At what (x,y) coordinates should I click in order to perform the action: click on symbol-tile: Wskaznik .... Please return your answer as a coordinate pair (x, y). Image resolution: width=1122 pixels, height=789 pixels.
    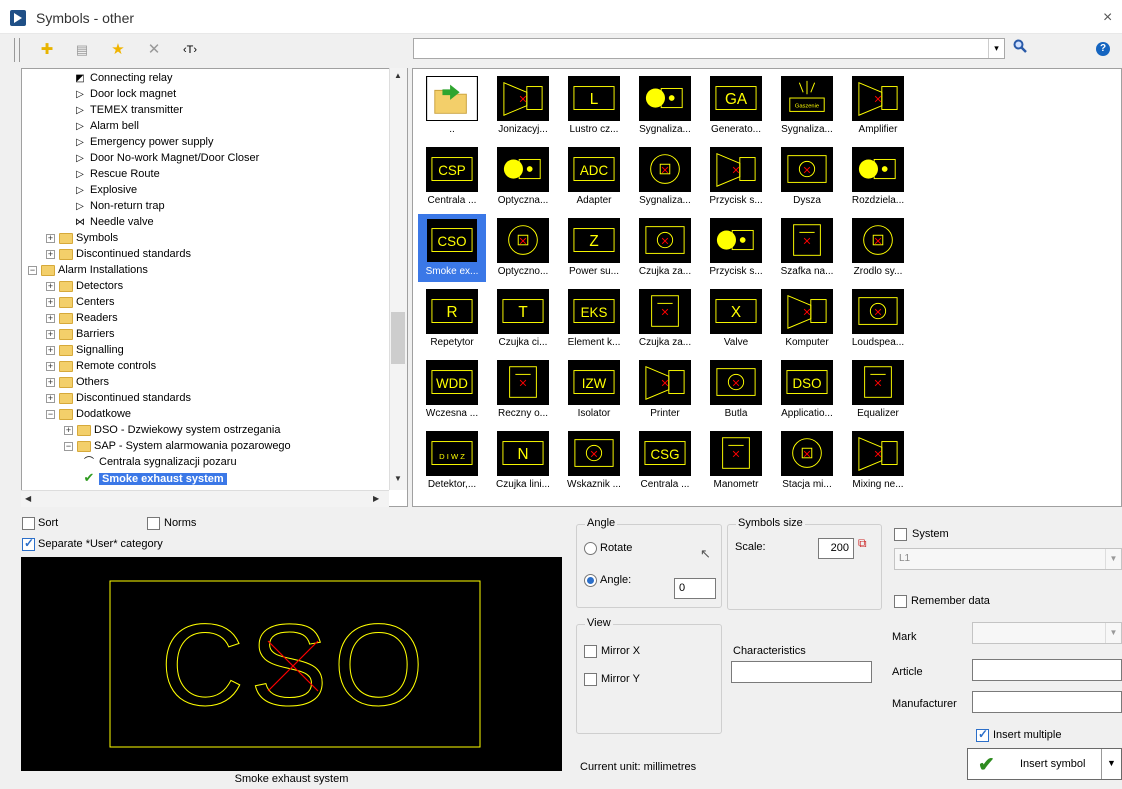
    Looking at the image, I should click on (594, 461).